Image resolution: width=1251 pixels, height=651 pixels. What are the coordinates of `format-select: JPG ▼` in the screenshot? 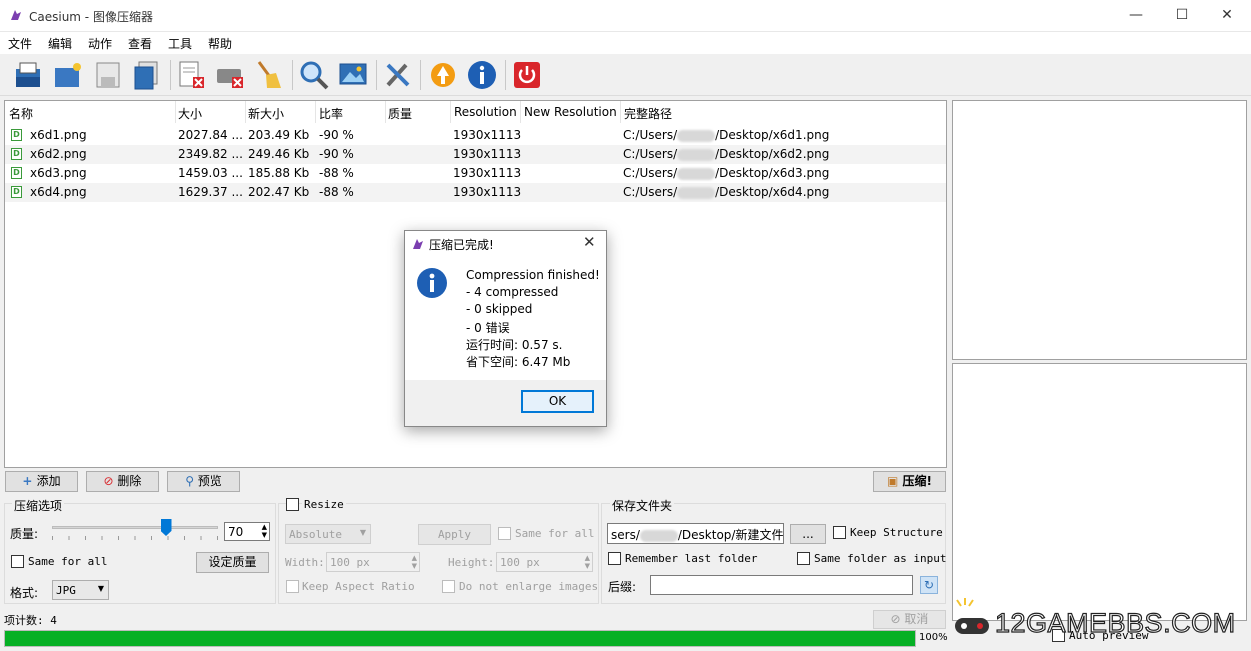 It's located at (80, 590).